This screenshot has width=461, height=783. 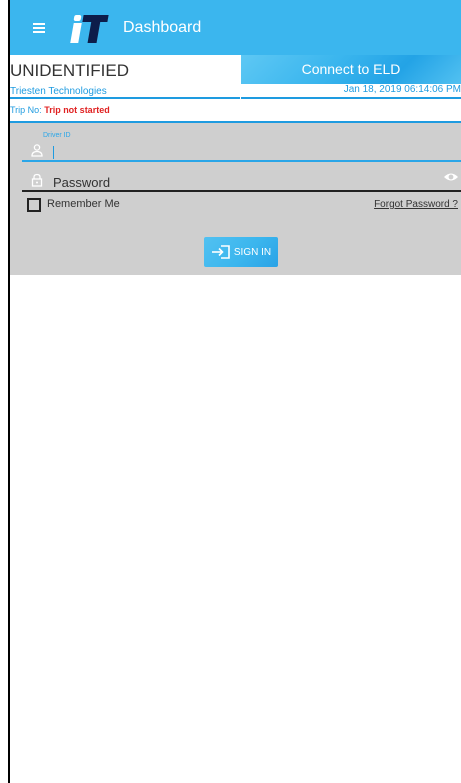 What do you see at coordinates (351, 91) in the screenshot?
I see `current-datetime: Jan 18, 2019 06:14:06 PM` at bounding box center [351, 91].